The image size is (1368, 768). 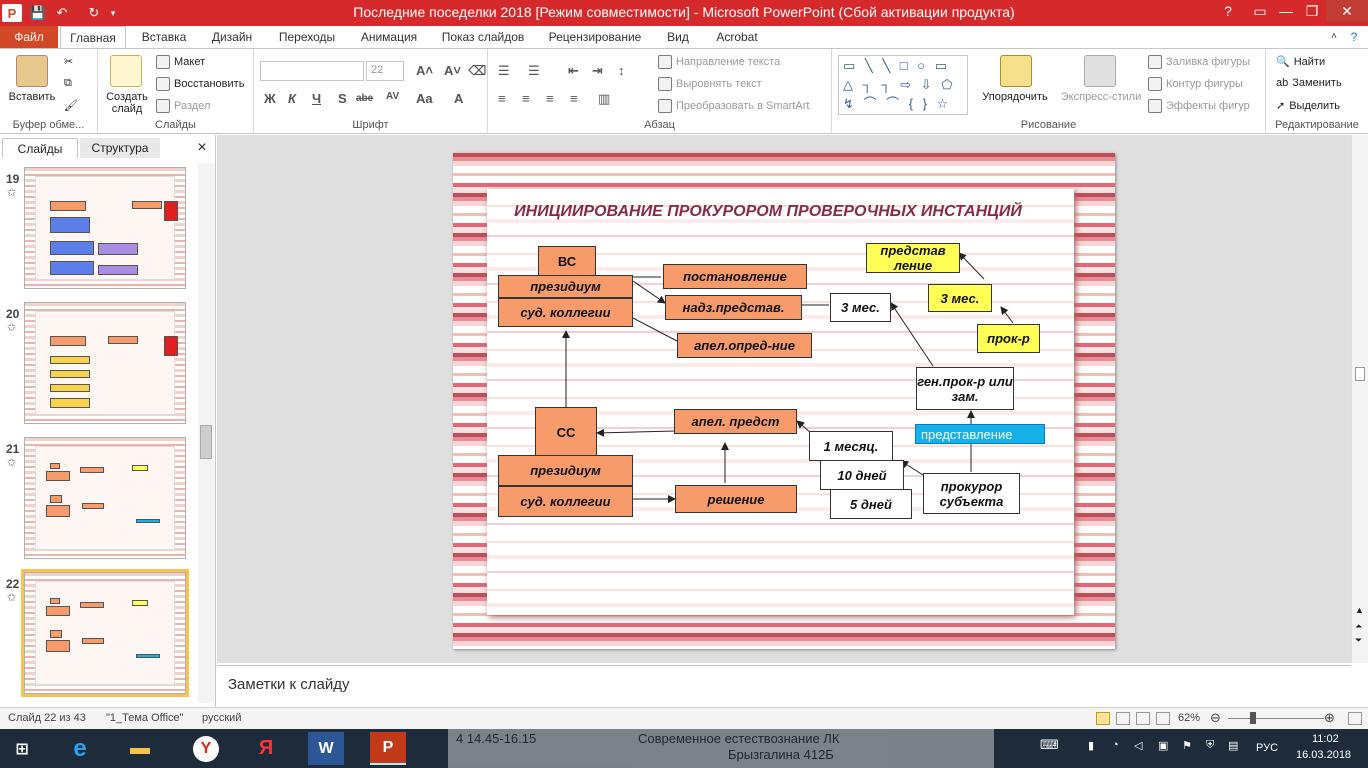 What do you see at coordinates (1189, 718) in the screenshot?
I see `zoom-level: 62%` at bounding box center [1189, 718].